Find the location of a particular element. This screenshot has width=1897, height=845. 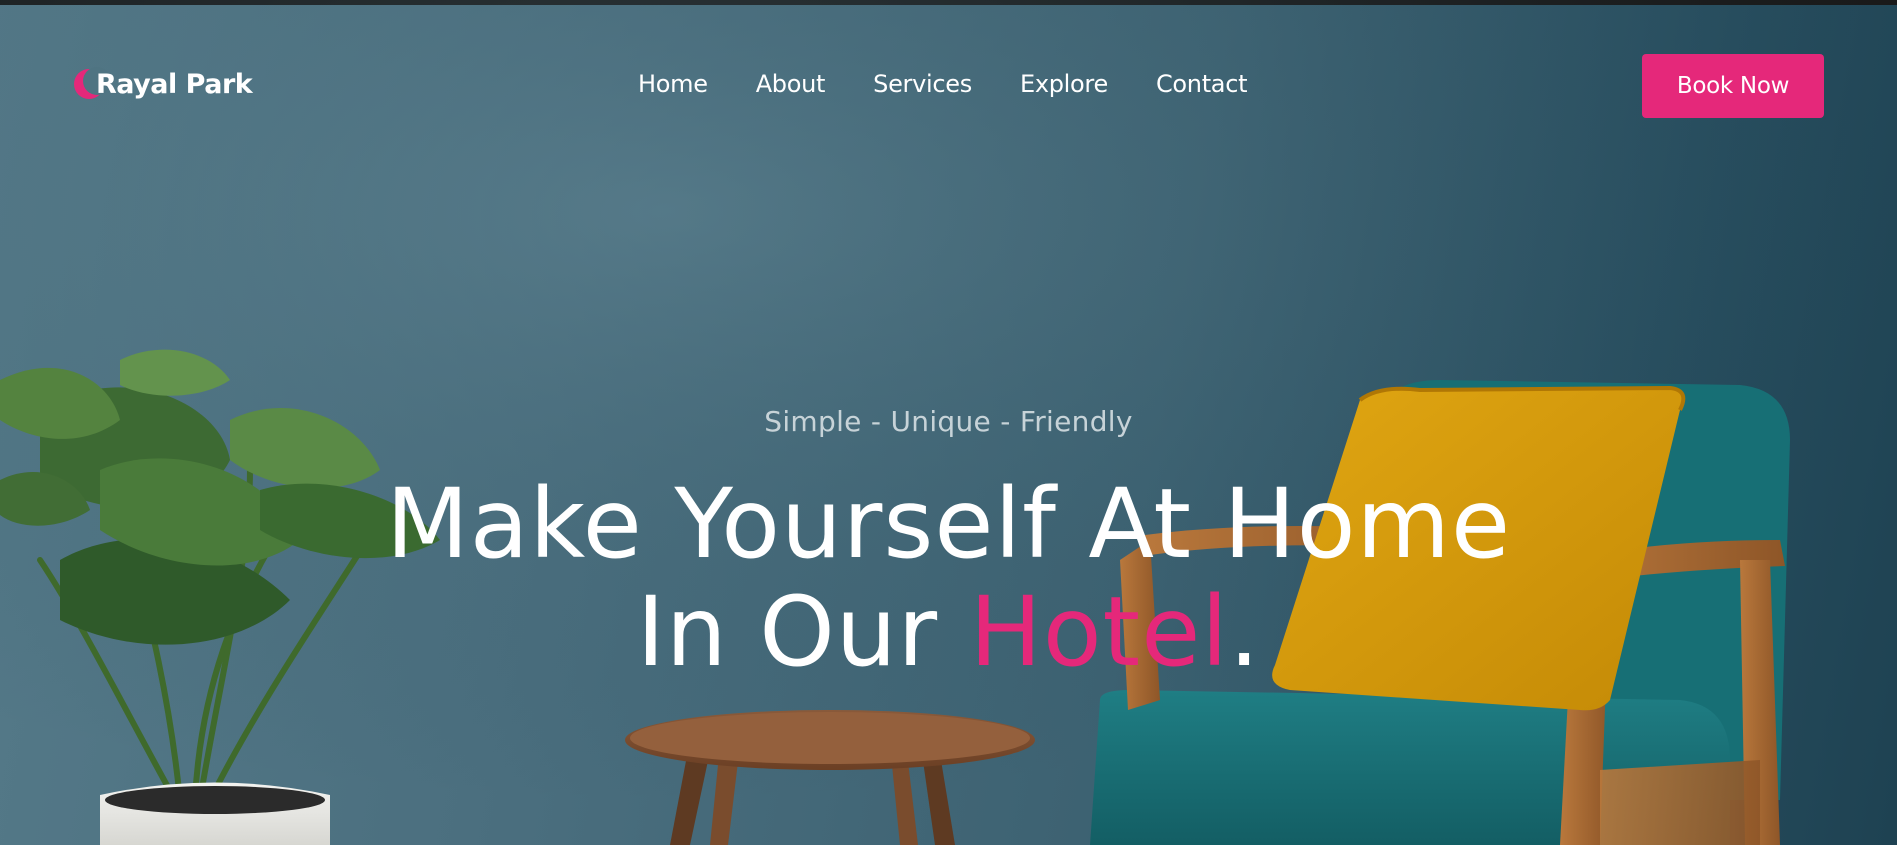

nav-link-home: Home is located at coordinates (673, 84).